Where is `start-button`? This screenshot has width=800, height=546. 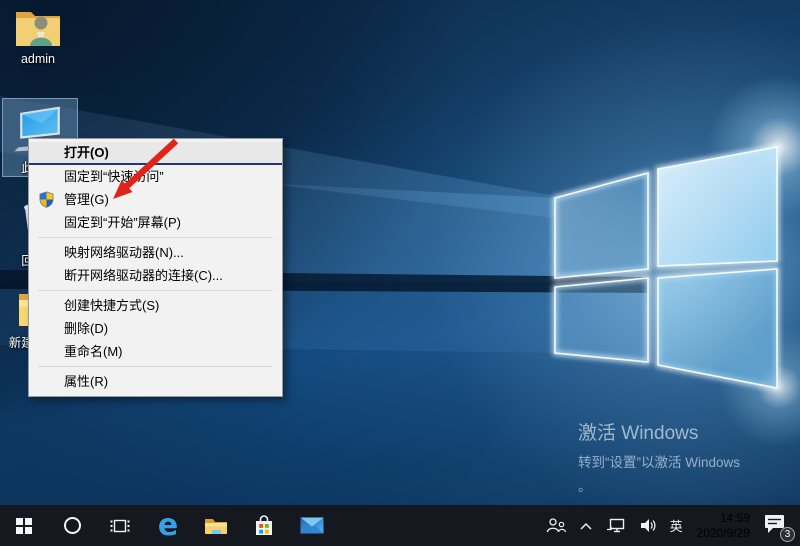
start-button is located at coordinates (24, 525).